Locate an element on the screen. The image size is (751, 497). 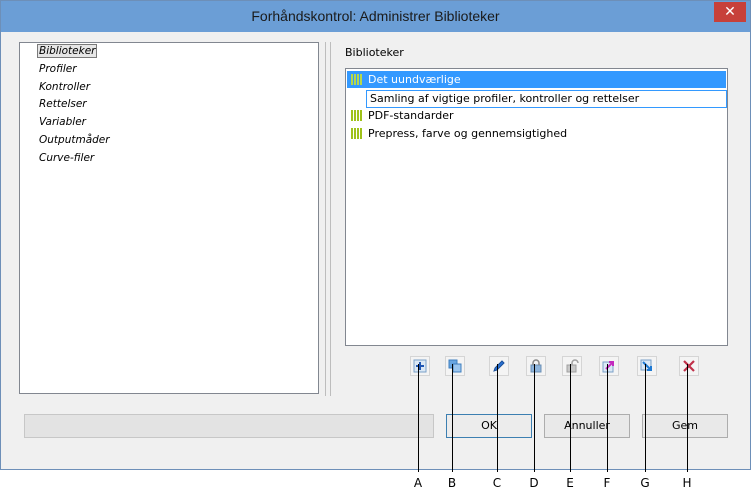
callout-label-b: B is located at coordinates (452, 483).